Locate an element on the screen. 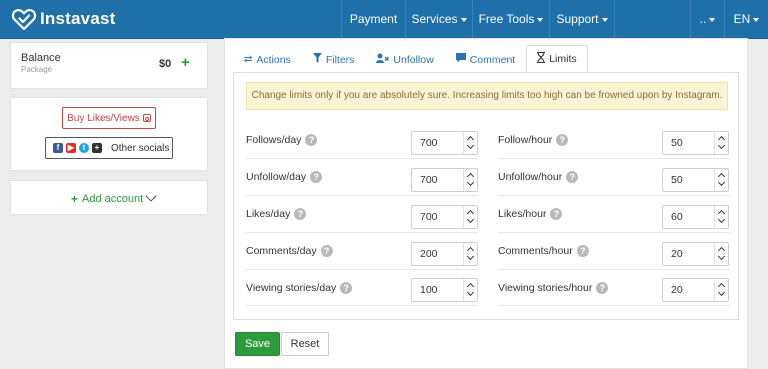 The height and width of the screenshot is (369, 768). stories-hour-value: 20 is located at coordinates (677, 290).